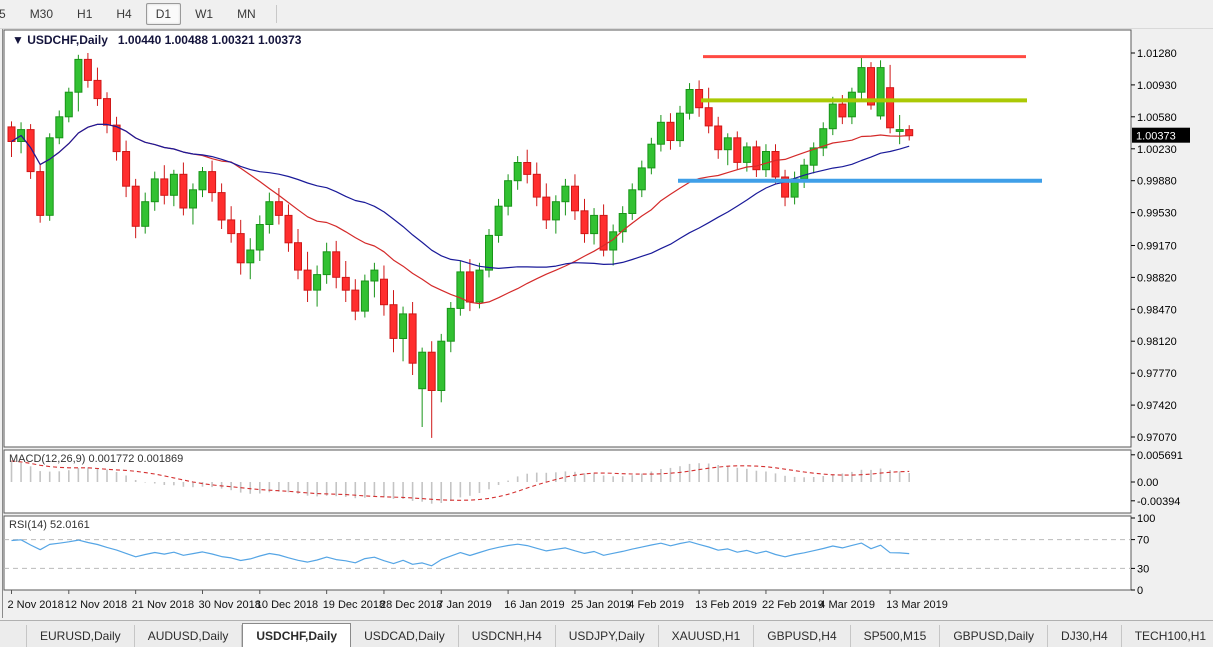 This screenshot has height=647, width=1213. What do you see at coordinates (802, 636) in the screenshot?
I see `chart-tab-gbpusd: GBPUSD,H4` at bounding box center [802, 636].